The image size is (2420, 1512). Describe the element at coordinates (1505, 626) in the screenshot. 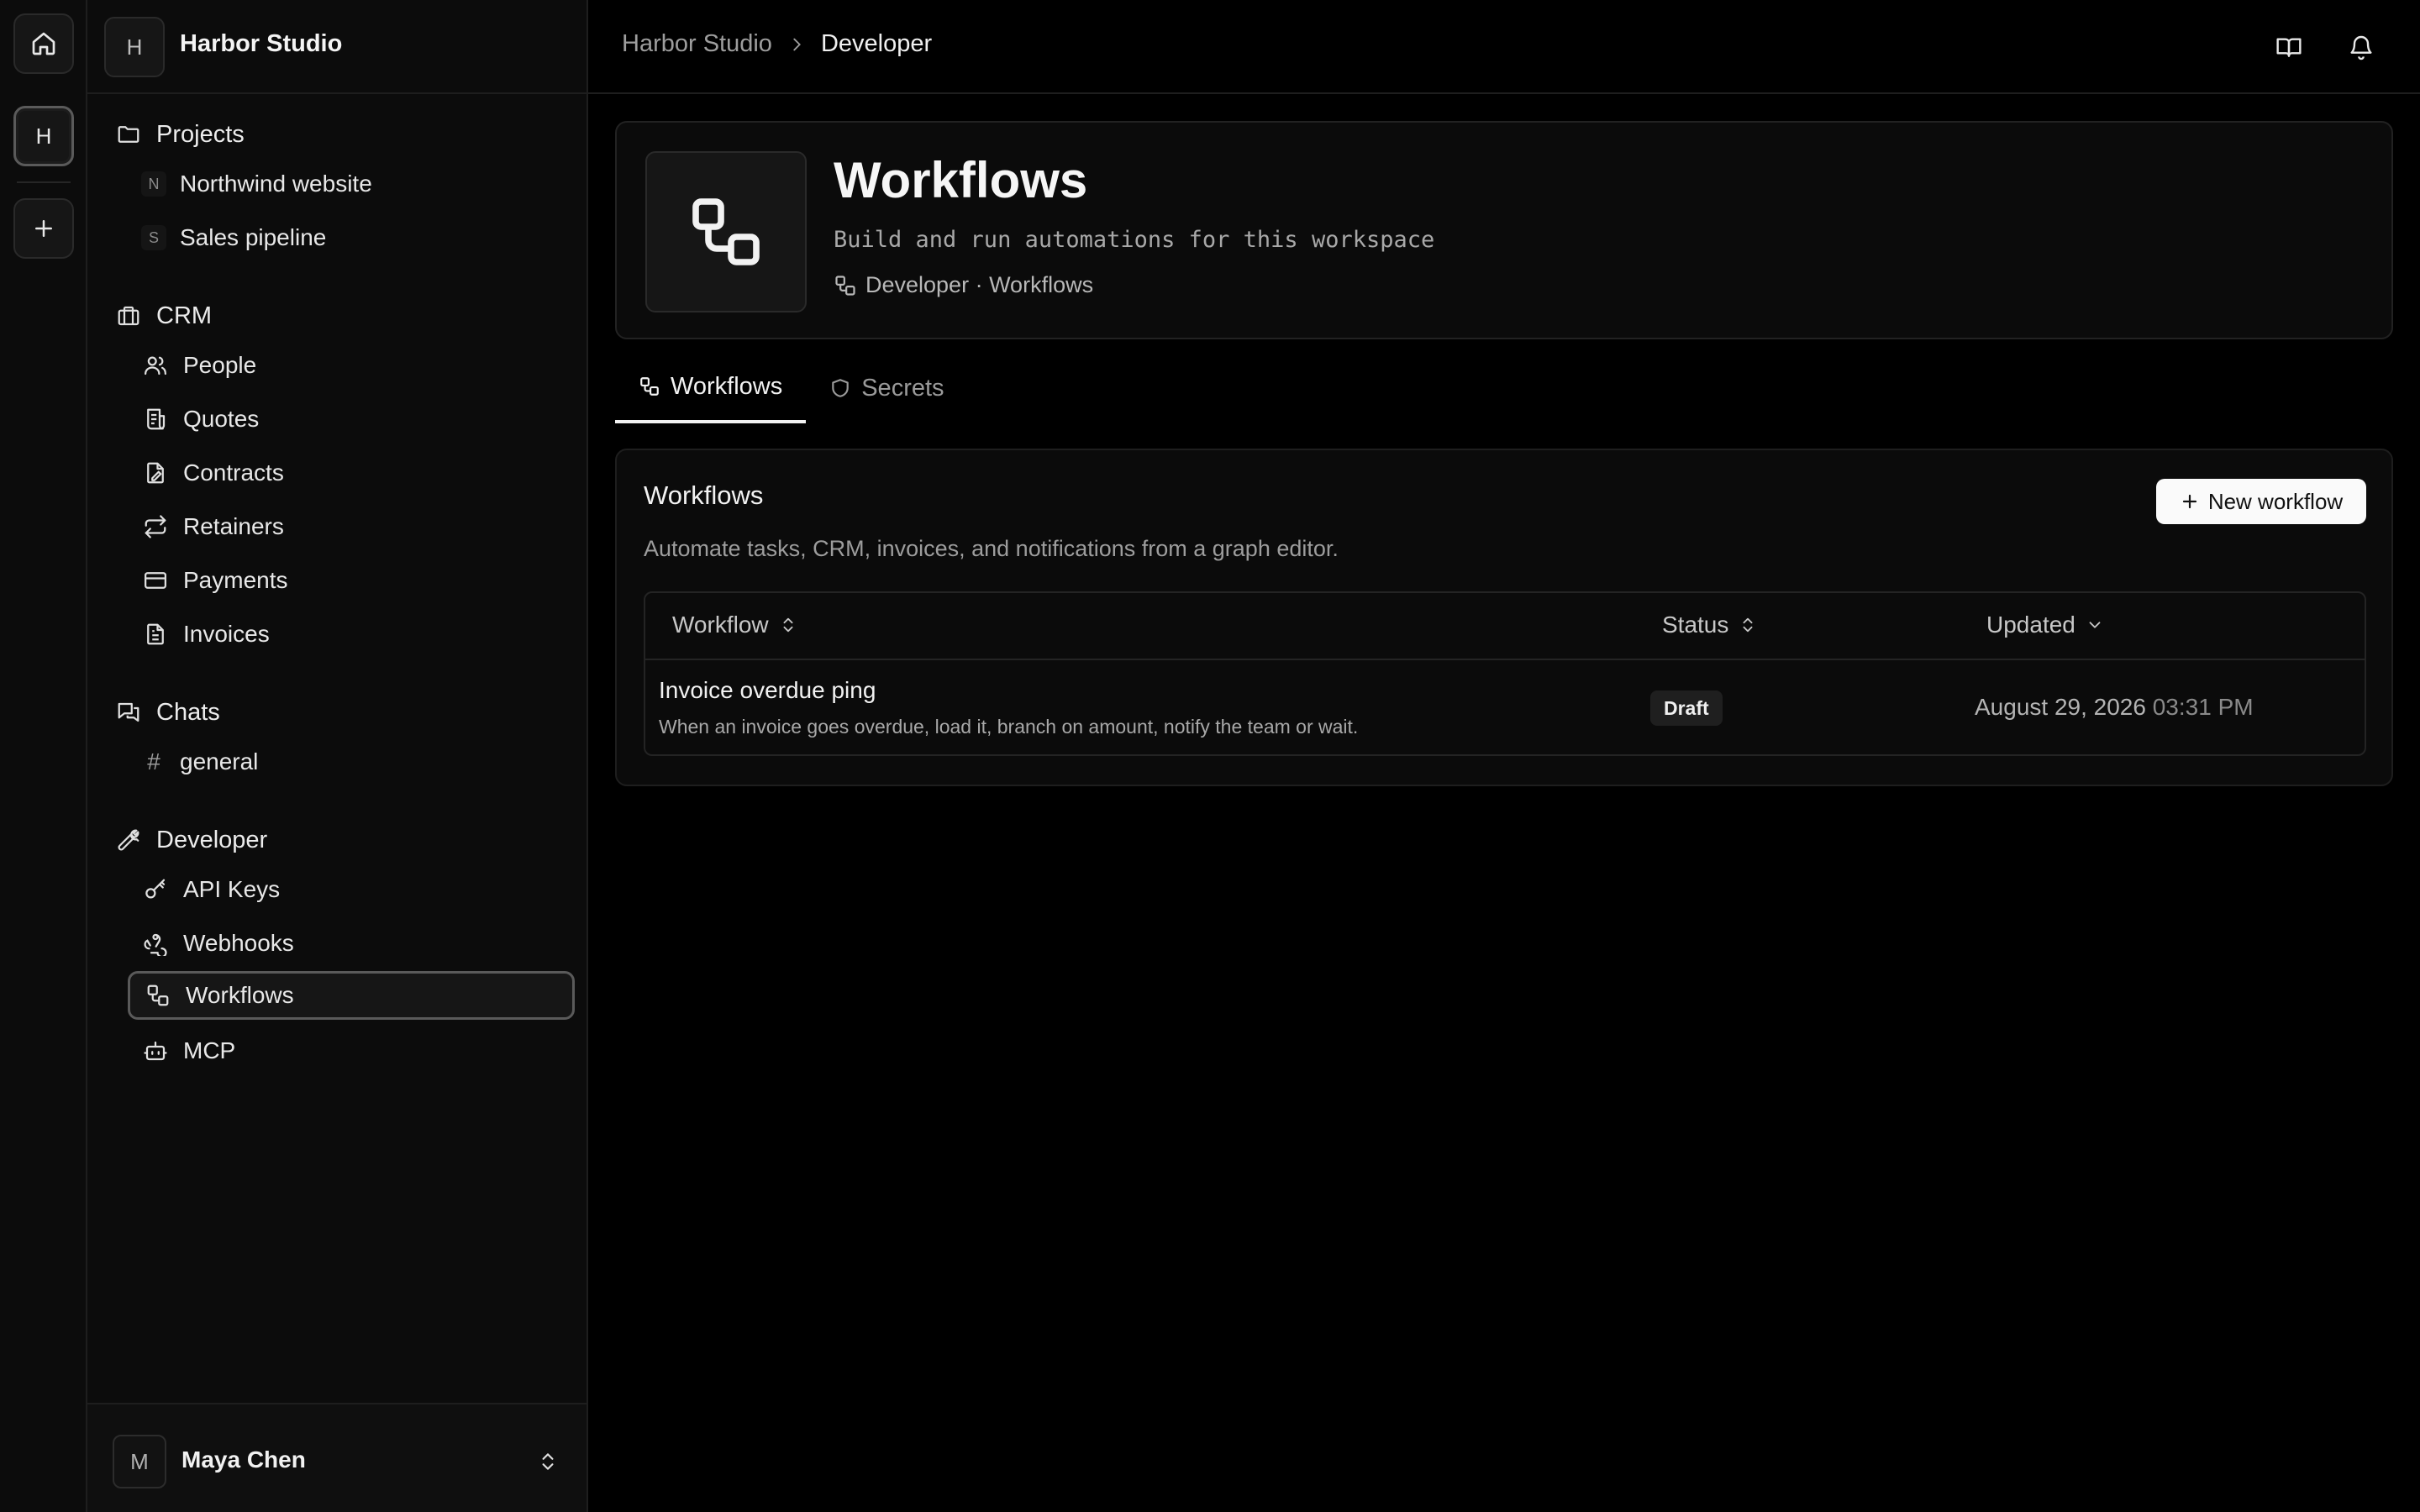

I see `table-header: Workflow Status Updated` at that location.